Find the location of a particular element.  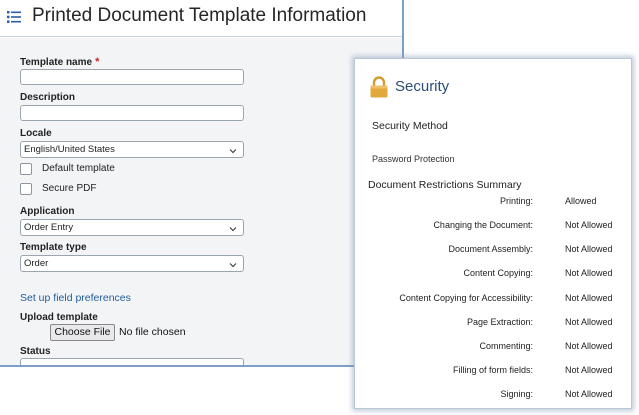

application-select: Order Entry is located at coordinates (132, 227).